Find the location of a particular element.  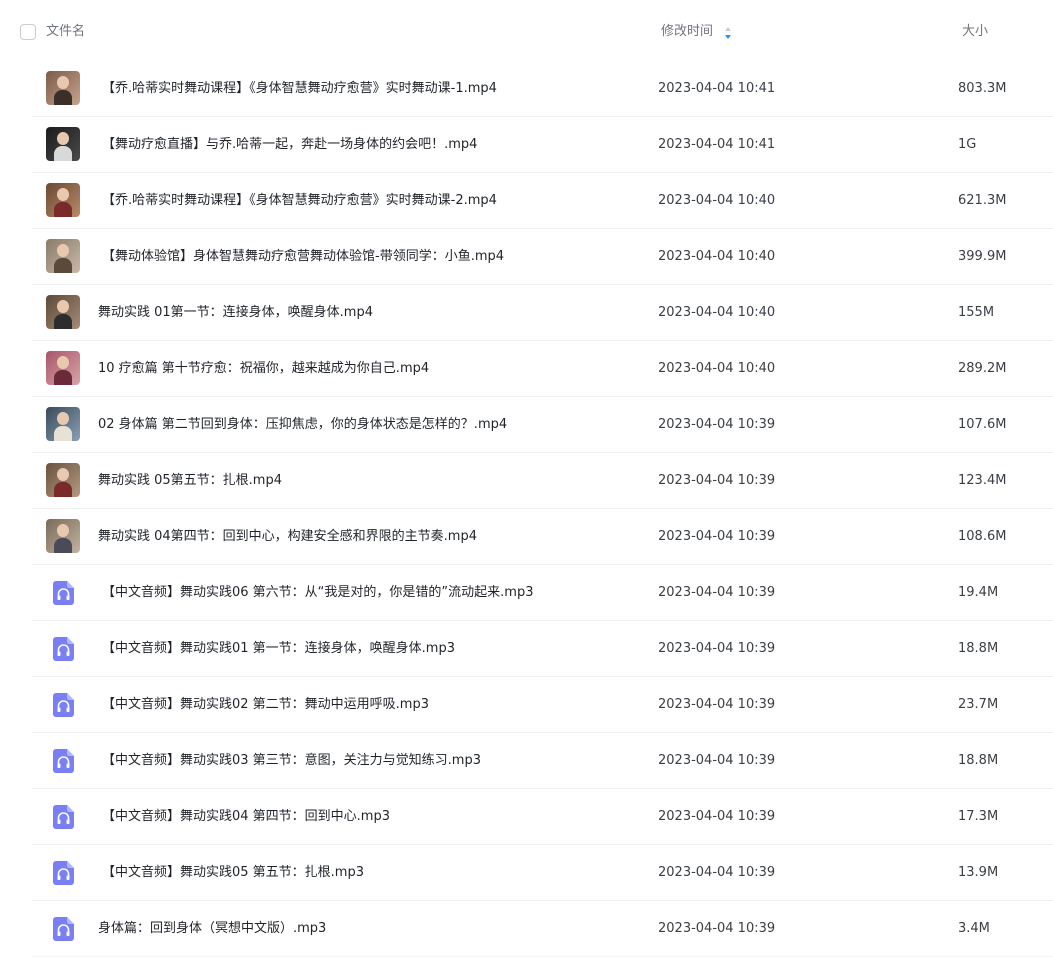

file-name: 【中文音频】舞动实践05 第五节：扎根.mp3 is located at coordinates (233, 873).